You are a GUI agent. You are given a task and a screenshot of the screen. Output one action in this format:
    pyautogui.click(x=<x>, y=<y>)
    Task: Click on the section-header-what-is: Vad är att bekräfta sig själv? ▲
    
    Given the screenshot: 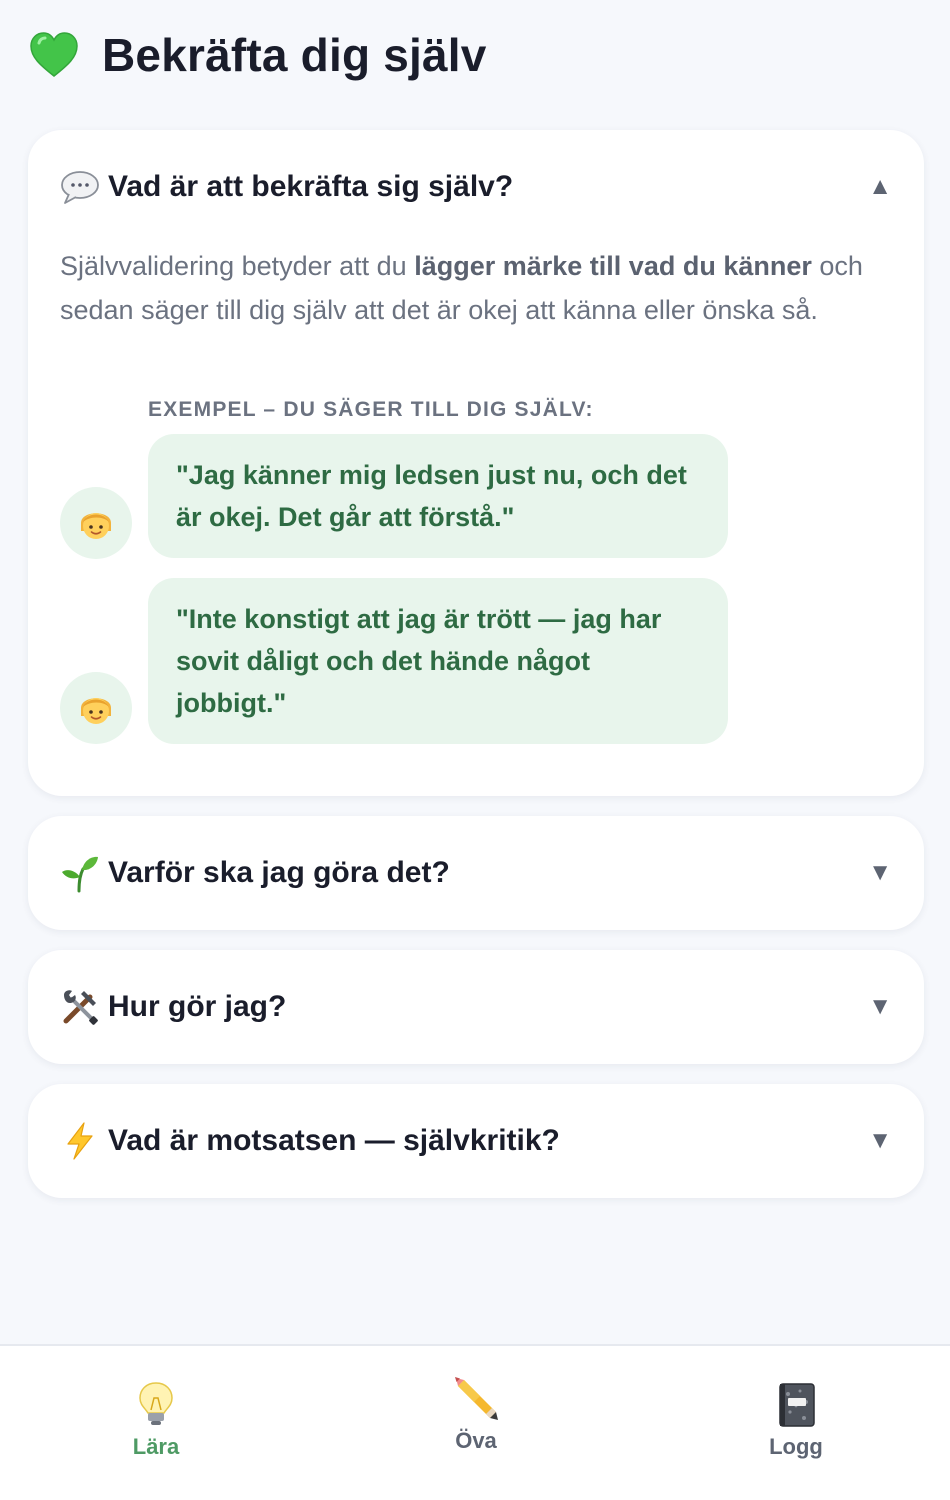 What is the action you would take?
    pyautogui.click(x=476, y=187)
    